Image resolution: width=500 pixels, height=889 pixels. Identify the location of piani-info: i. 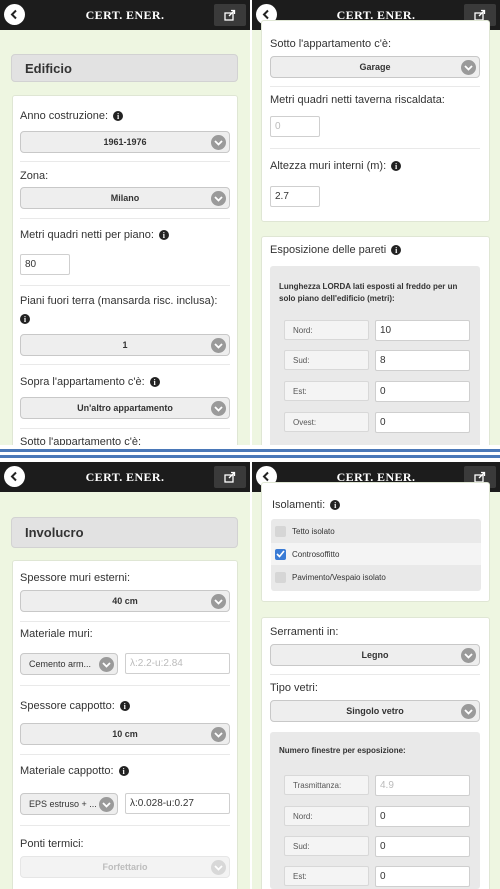
(22, 319).